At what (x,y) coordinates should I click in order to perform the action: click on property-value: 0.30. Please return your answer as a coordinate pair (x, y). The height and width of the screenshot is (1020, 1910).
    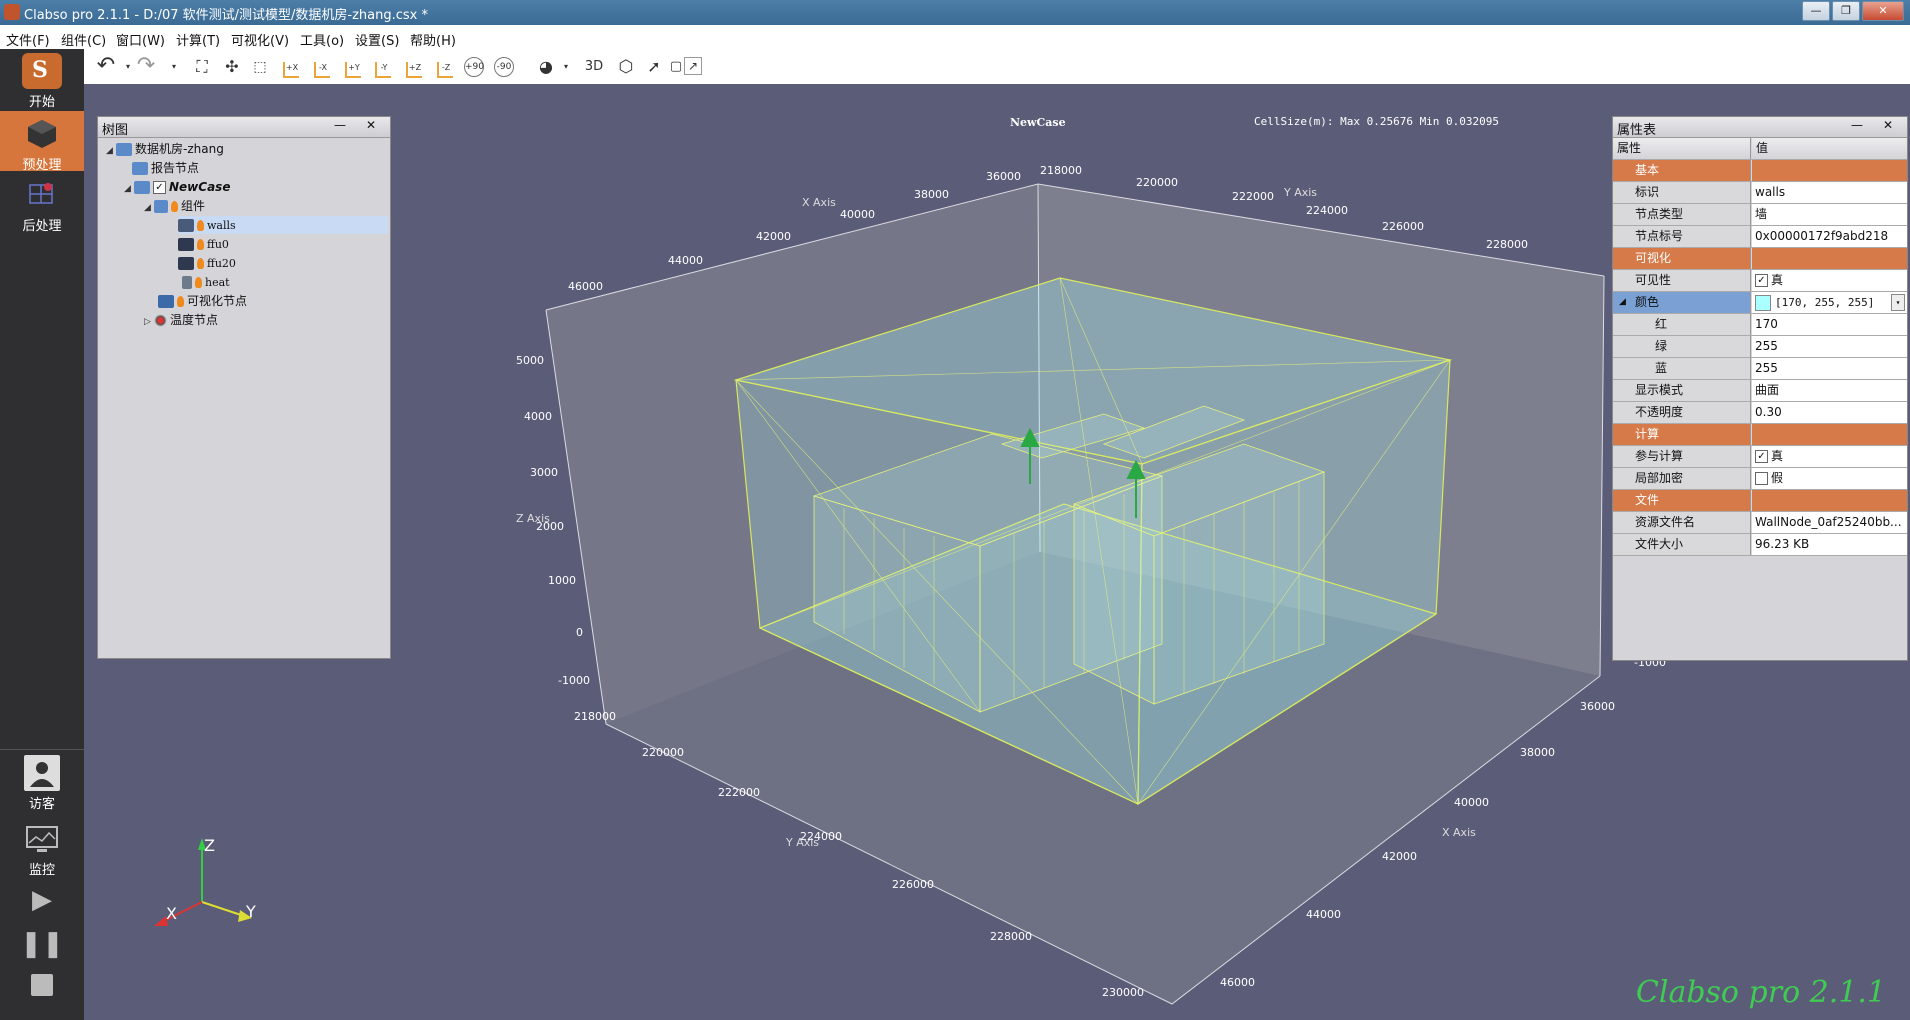
    Looking at the image, I should click on (1829, 412).